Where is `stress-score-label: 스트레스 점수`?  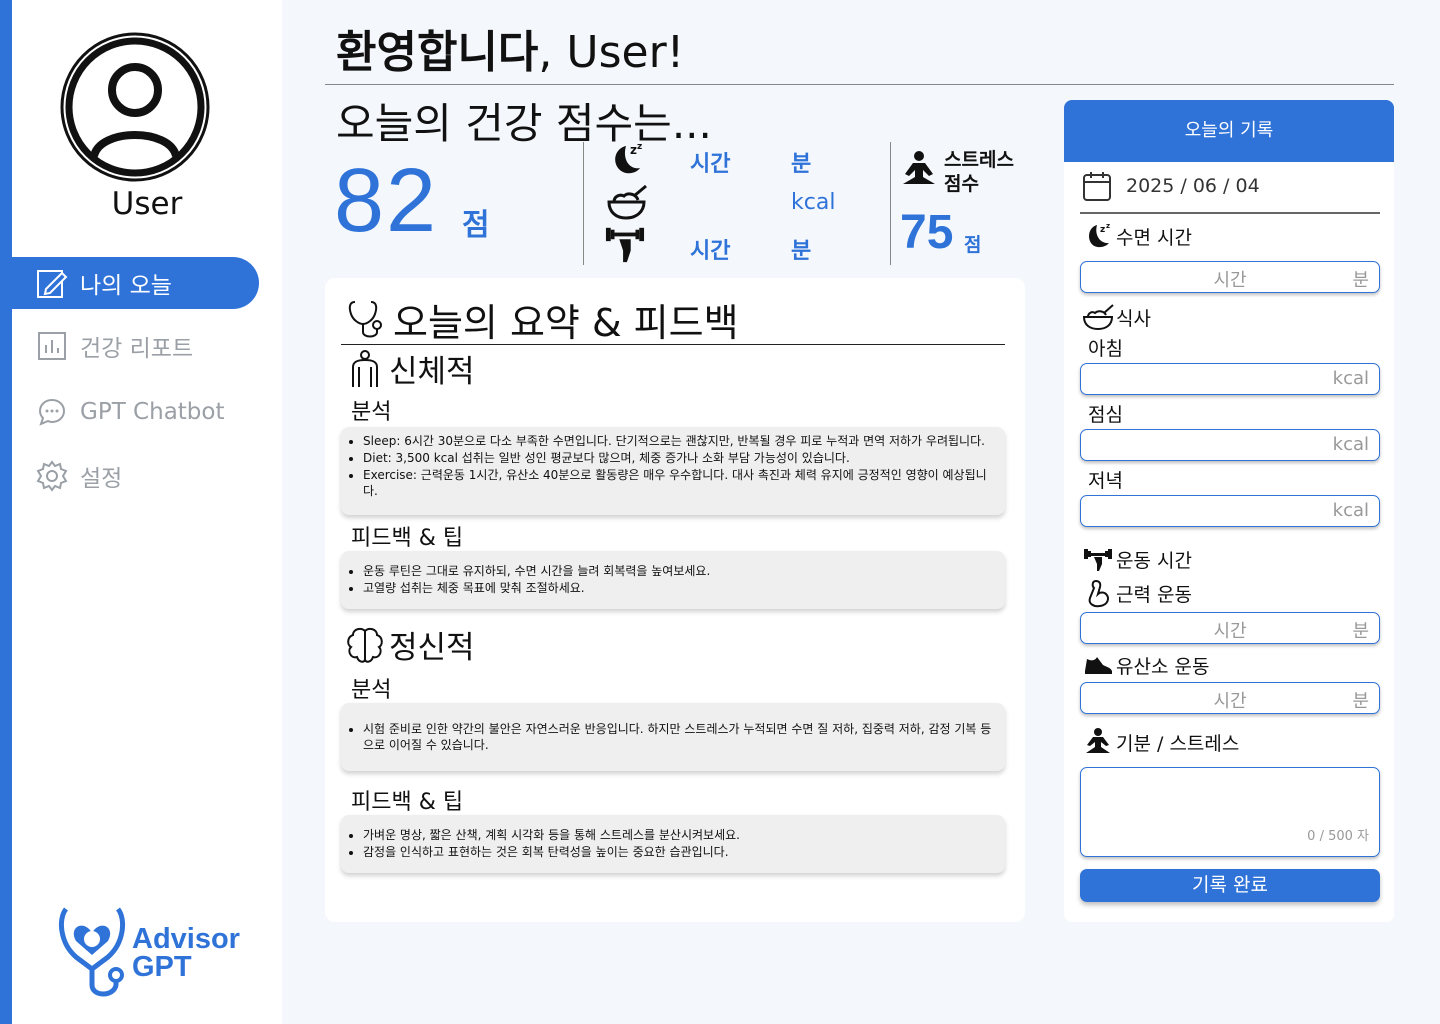
stress-score-label: 스트레스 점수 is located at coordinates (979, 172).